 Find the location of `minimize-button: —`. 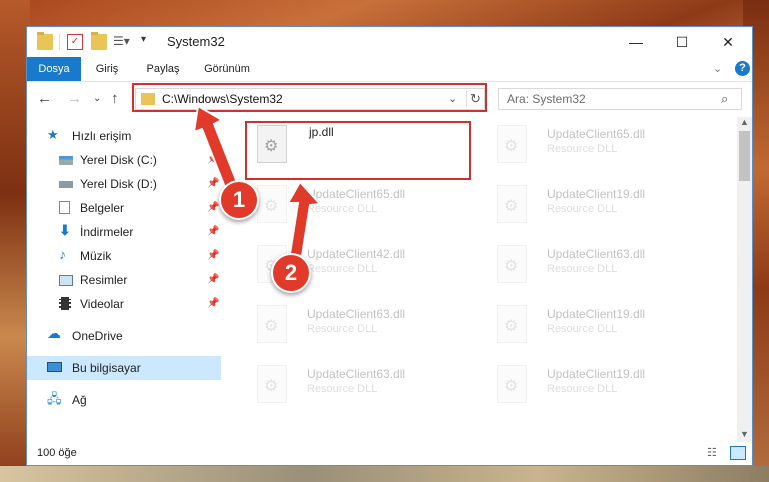

minimize-button: — is located at coordinates (636, 42).